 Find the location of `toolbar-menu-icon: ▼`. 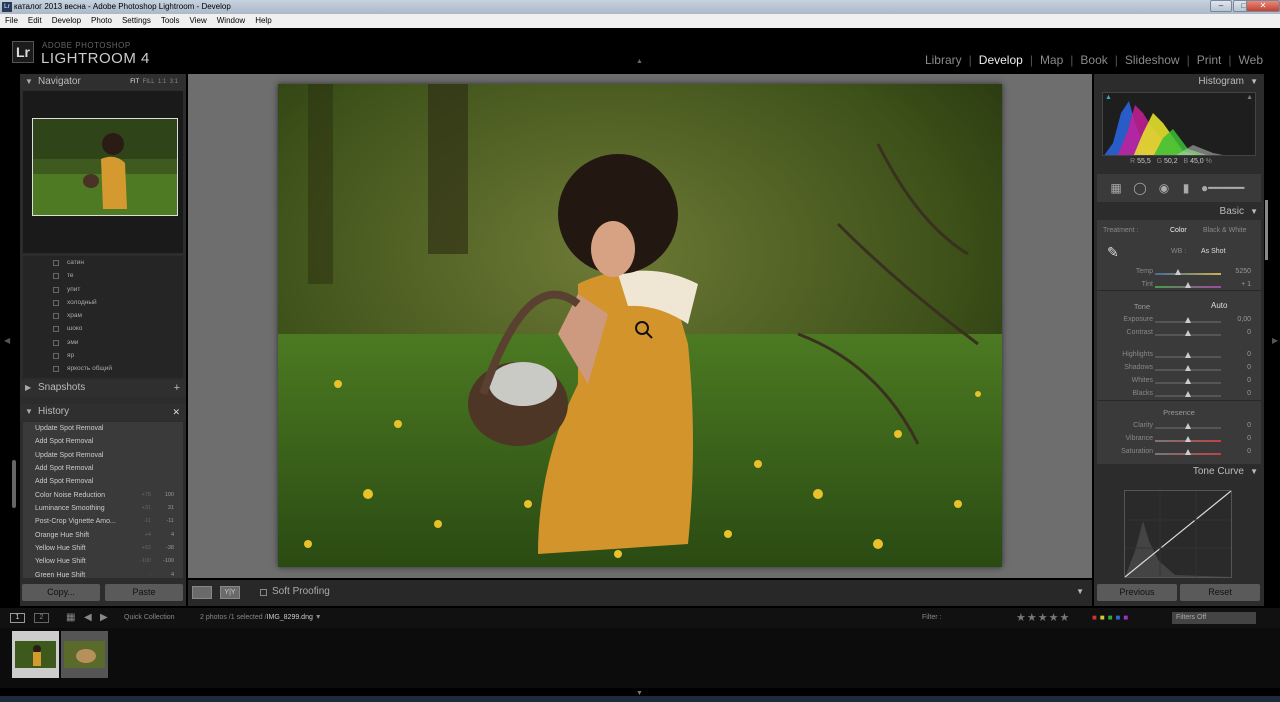

toolbar-menu-icon: ▼ is located at coordinates (1080, 591).